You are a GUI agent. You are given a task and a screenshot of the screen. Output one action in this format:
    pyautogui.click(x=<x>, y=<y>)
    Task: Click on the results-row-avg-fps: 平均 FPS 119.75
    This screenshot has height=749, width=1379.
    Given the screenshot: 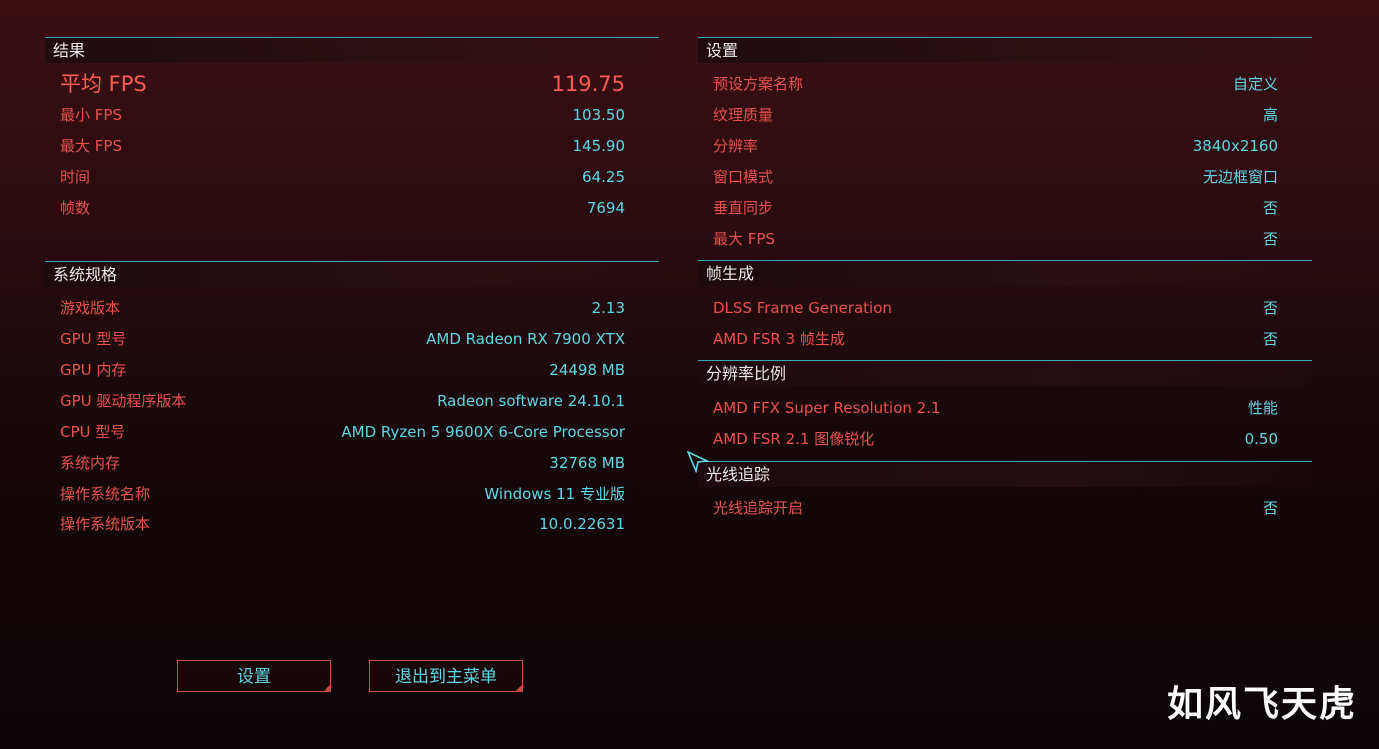 What is the action you would take?
    pyautogui.click(x=342, y=84)
    